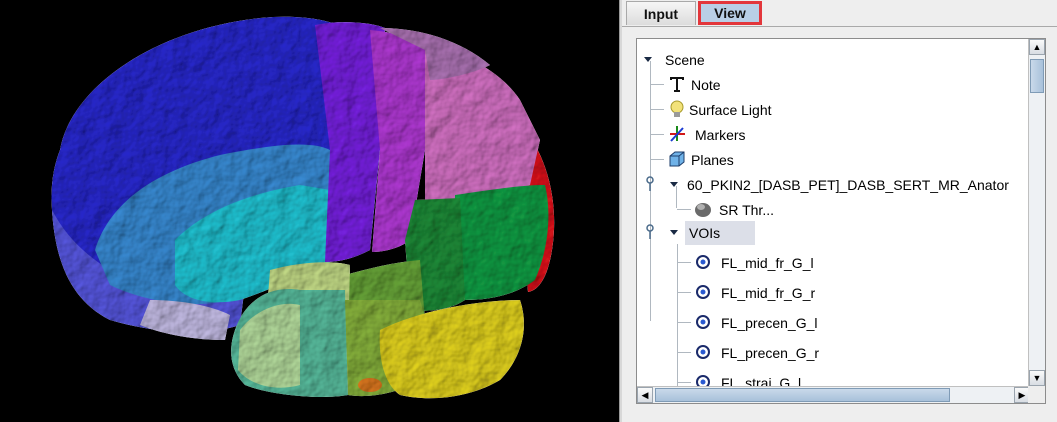 The width and height of the screenshot is (1057, 422). I want to click on tree-node-label: FL_precen_G_l, so click(769, 323).